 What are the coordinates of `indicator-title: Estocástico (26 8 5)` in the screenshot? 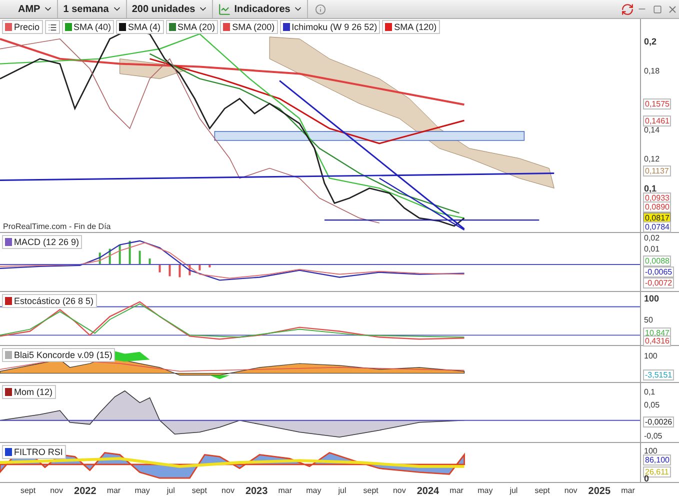 It's located at (49, 301).